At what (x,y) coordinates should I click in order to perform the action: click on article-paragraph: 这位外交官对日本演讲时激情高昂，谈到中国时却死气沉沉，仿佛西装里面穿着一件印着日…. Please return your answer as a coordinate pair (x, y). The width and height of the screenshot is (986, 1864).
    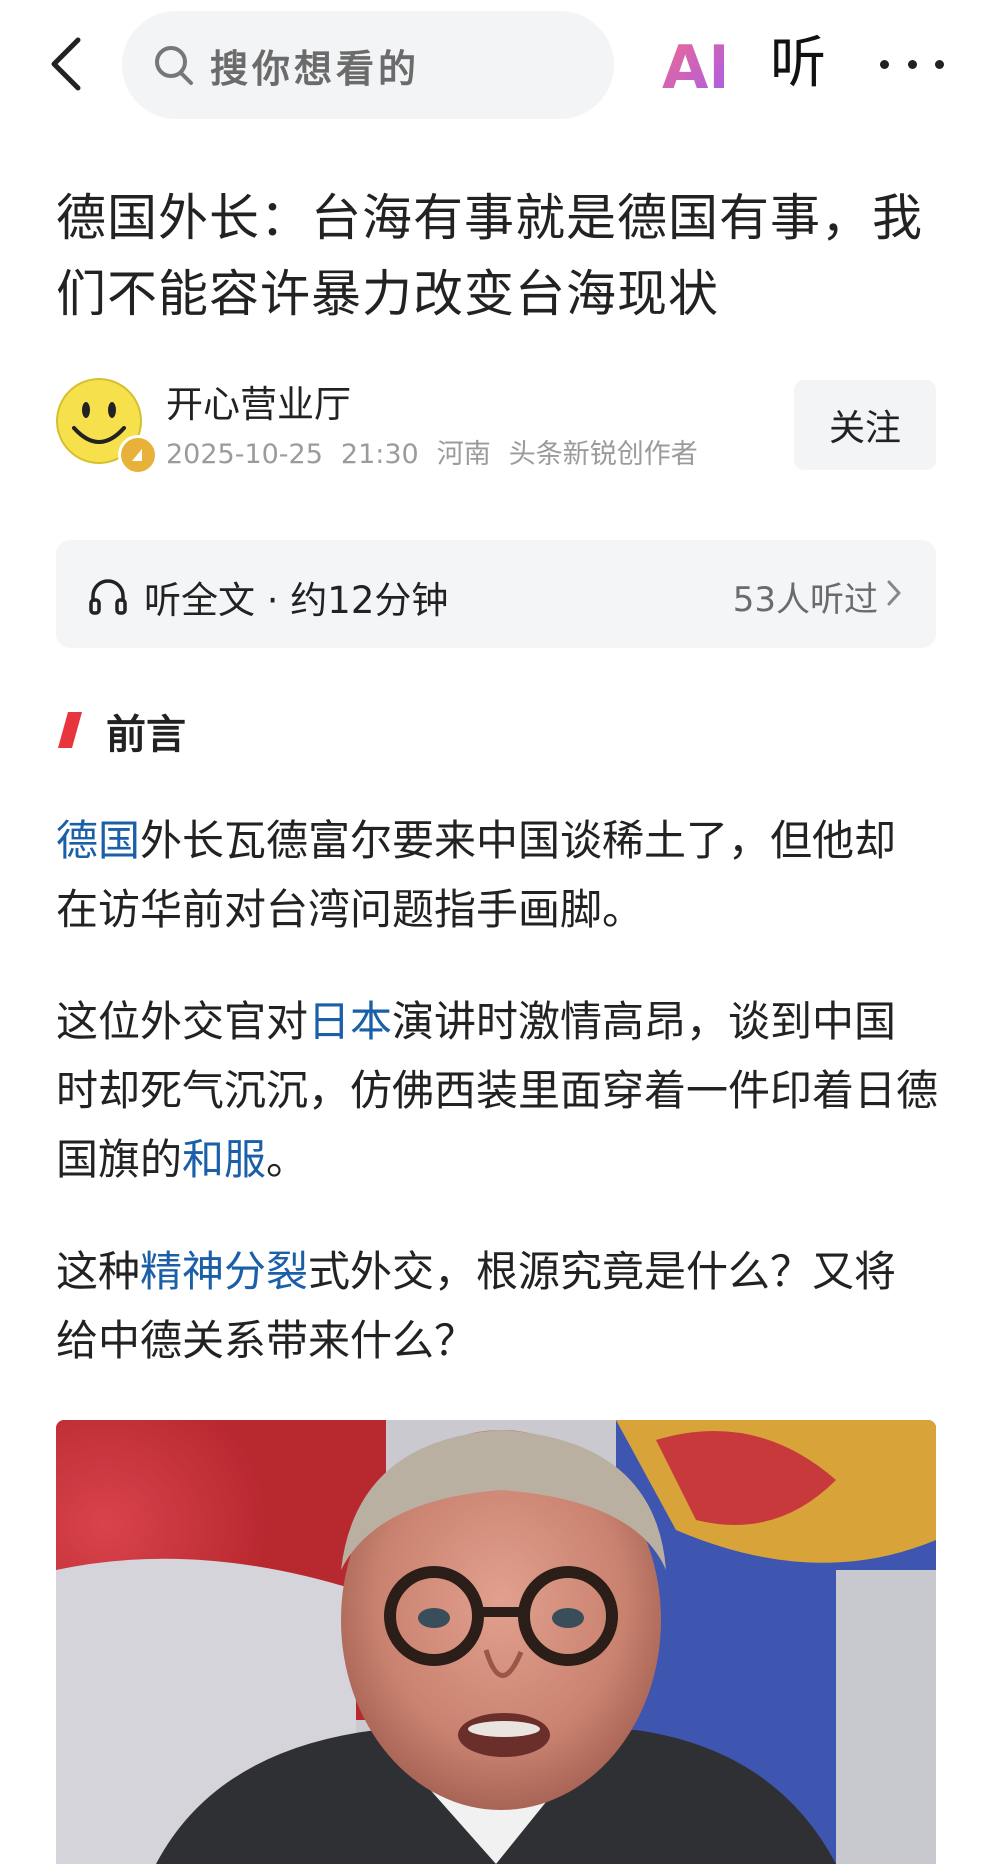
    Looking at the image, I should click on (497, 1090).